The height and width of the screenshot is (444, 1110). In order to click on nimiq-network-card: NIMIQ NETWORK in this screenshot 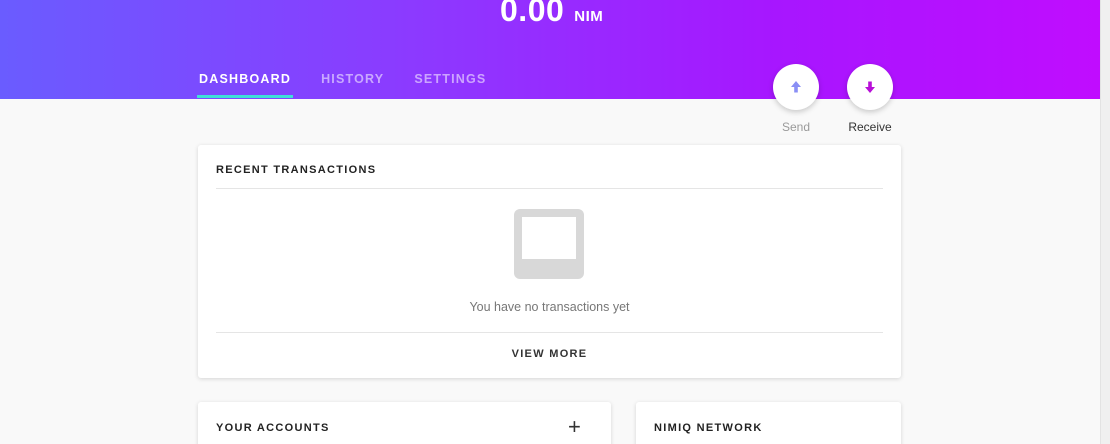, I will do `click(768, 423)`.